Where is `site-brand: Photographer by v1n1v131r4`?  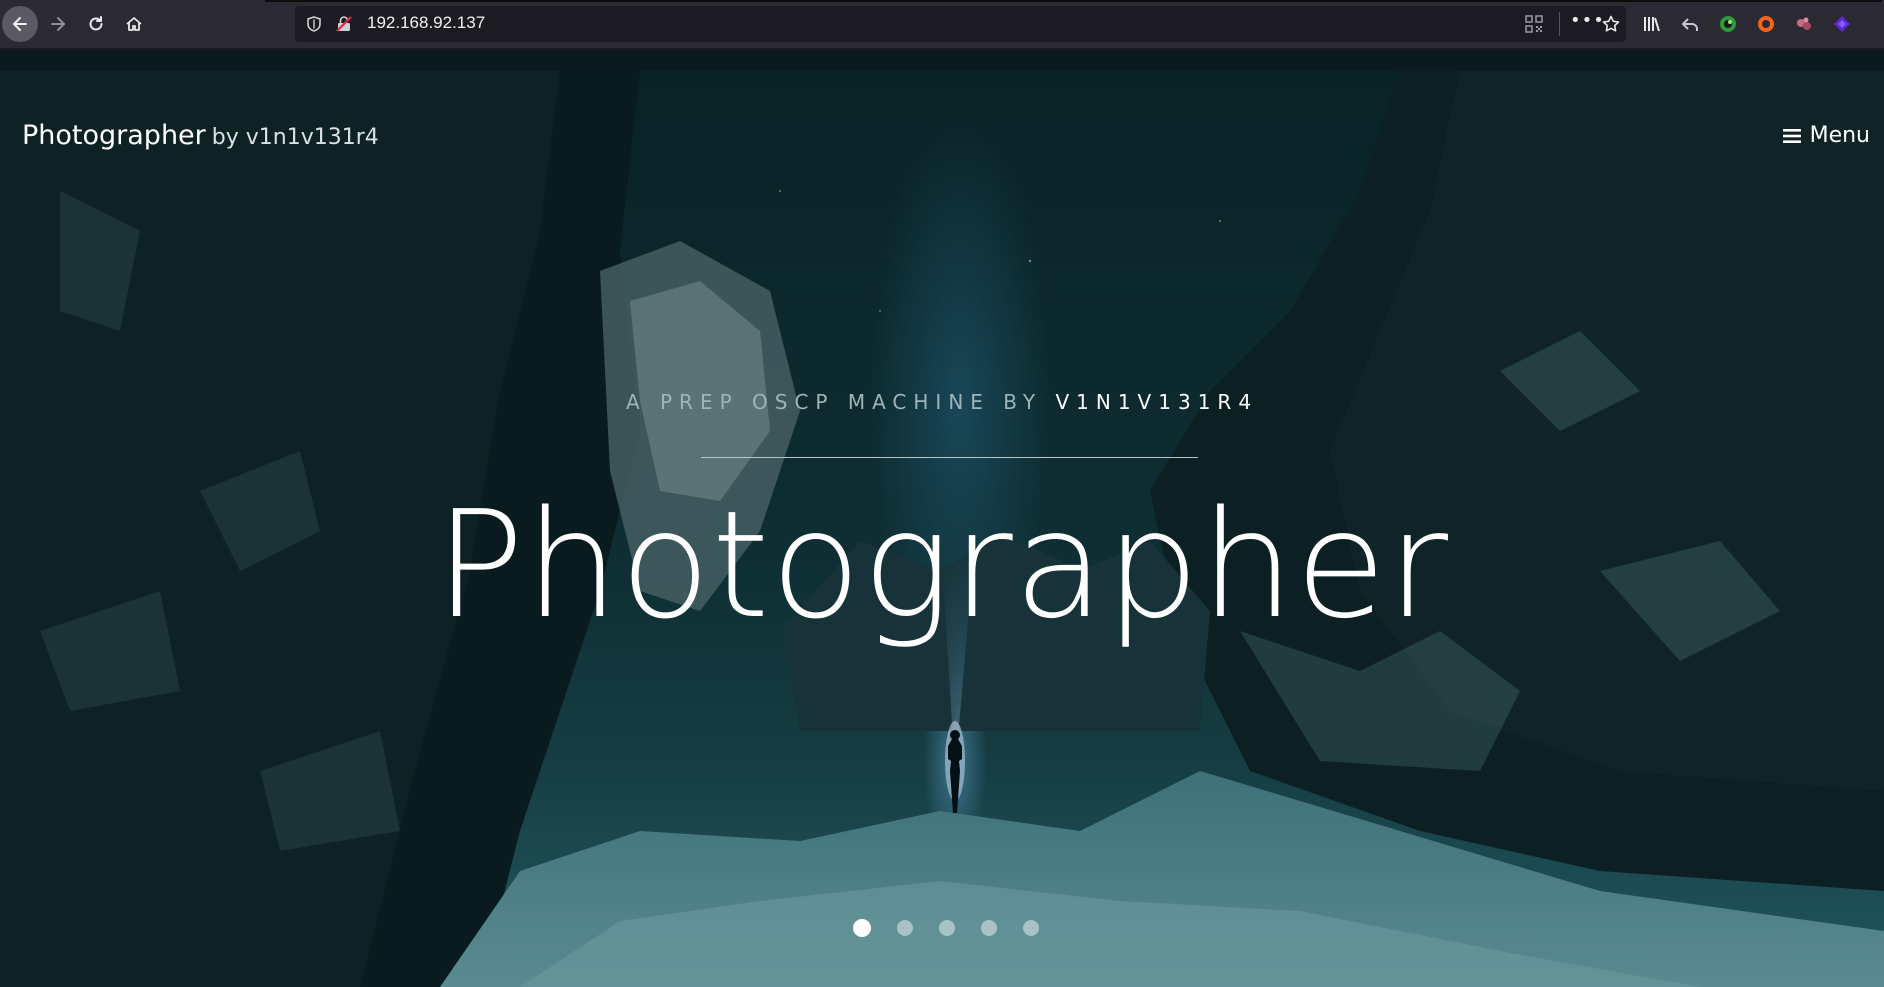 site-brand: Photographer by v1n1v131r4 is located at coordinates (200, 135).